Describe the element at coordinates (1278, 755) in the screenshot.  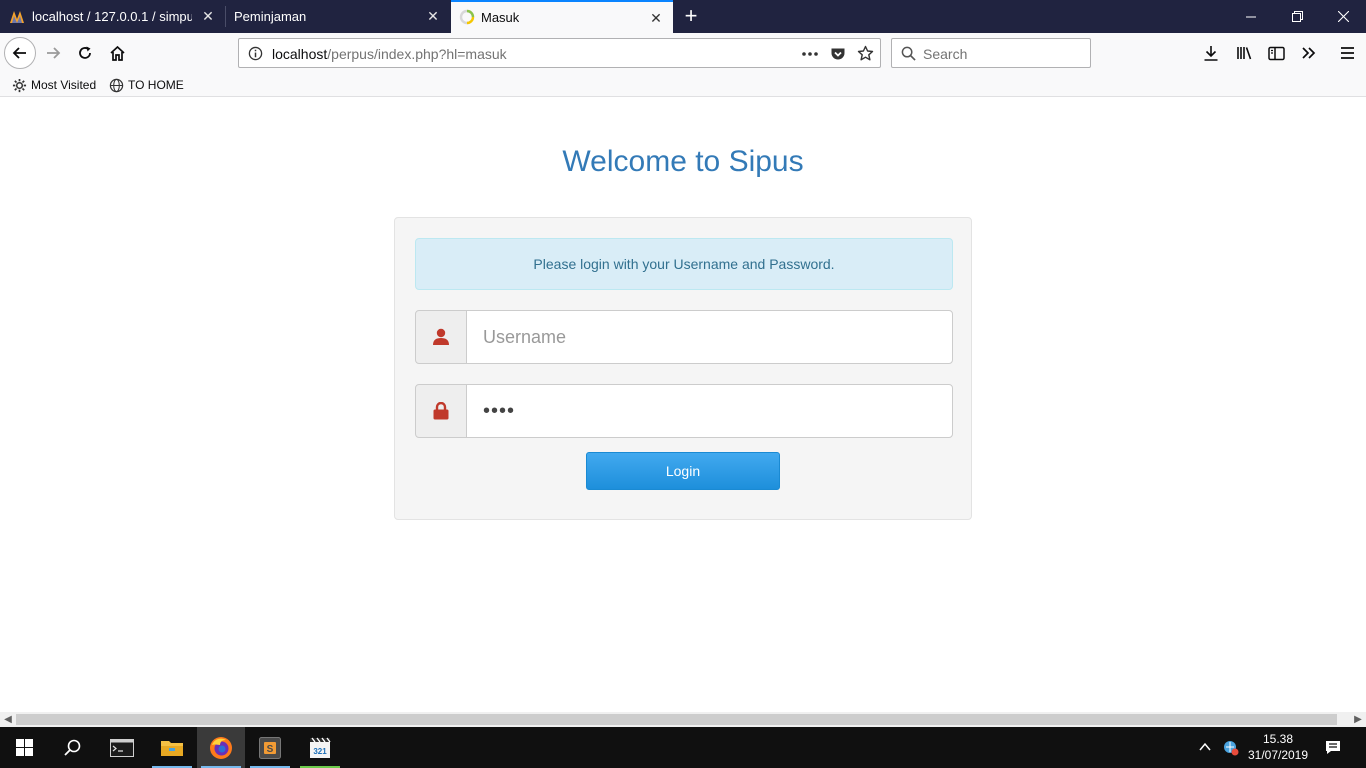
I see `clock-date: 31/07/2019` at that location.